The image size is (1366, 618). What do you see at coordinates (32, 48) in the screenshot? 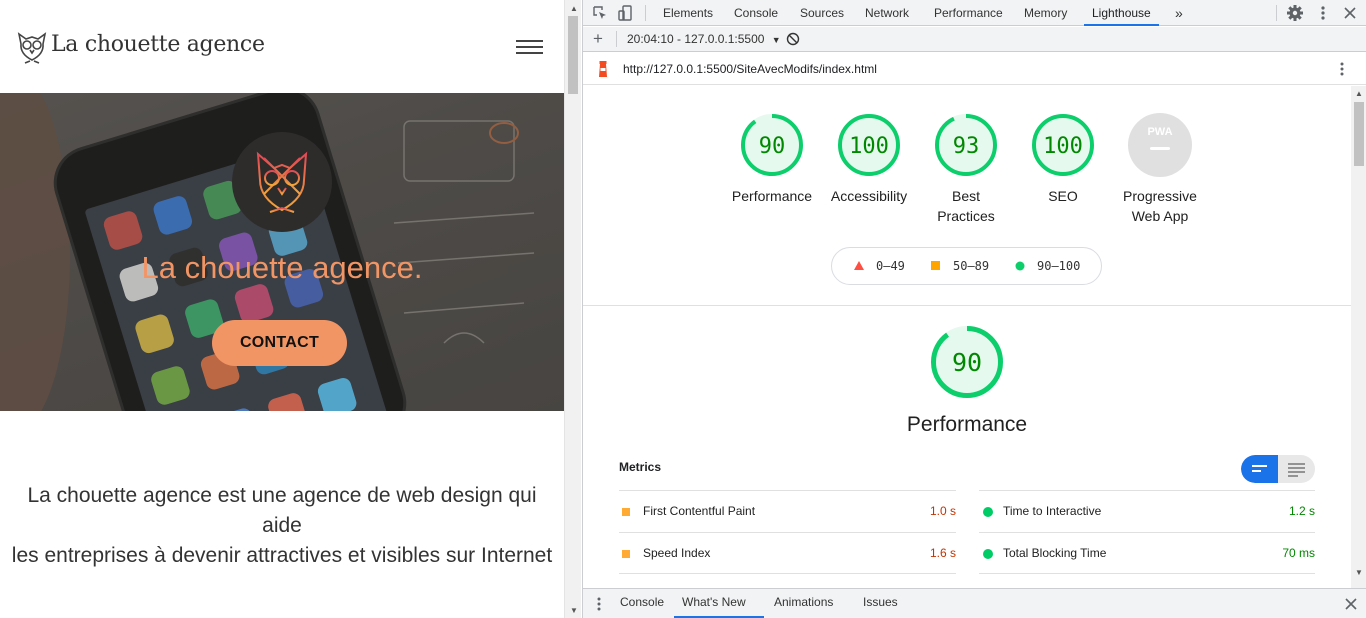
I see `owl-logo-icon` at bounding box center [32, 48].